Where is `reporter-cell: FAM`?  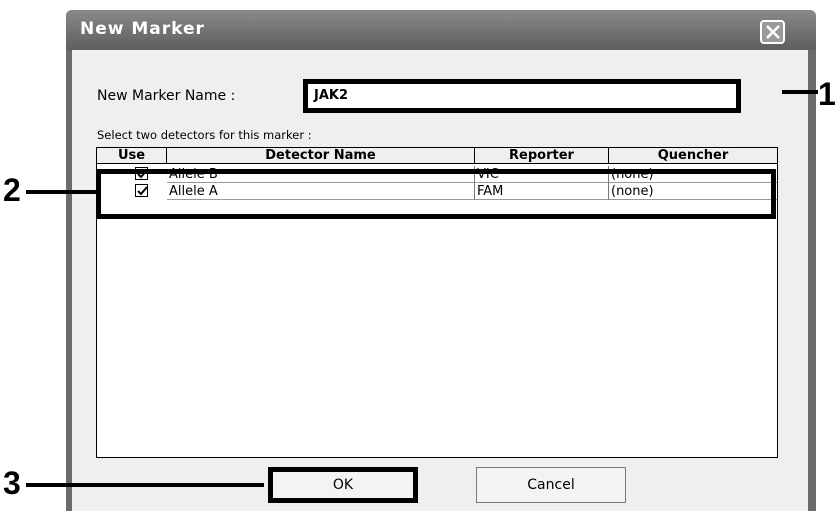 reporter-cell: FAM is located at coordinates (542, 191).